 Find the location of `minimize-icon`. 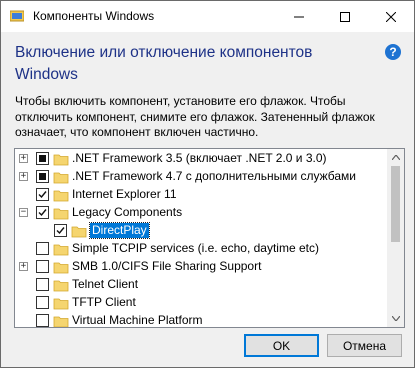

minimize-icon is located at coordinates (299, 16).